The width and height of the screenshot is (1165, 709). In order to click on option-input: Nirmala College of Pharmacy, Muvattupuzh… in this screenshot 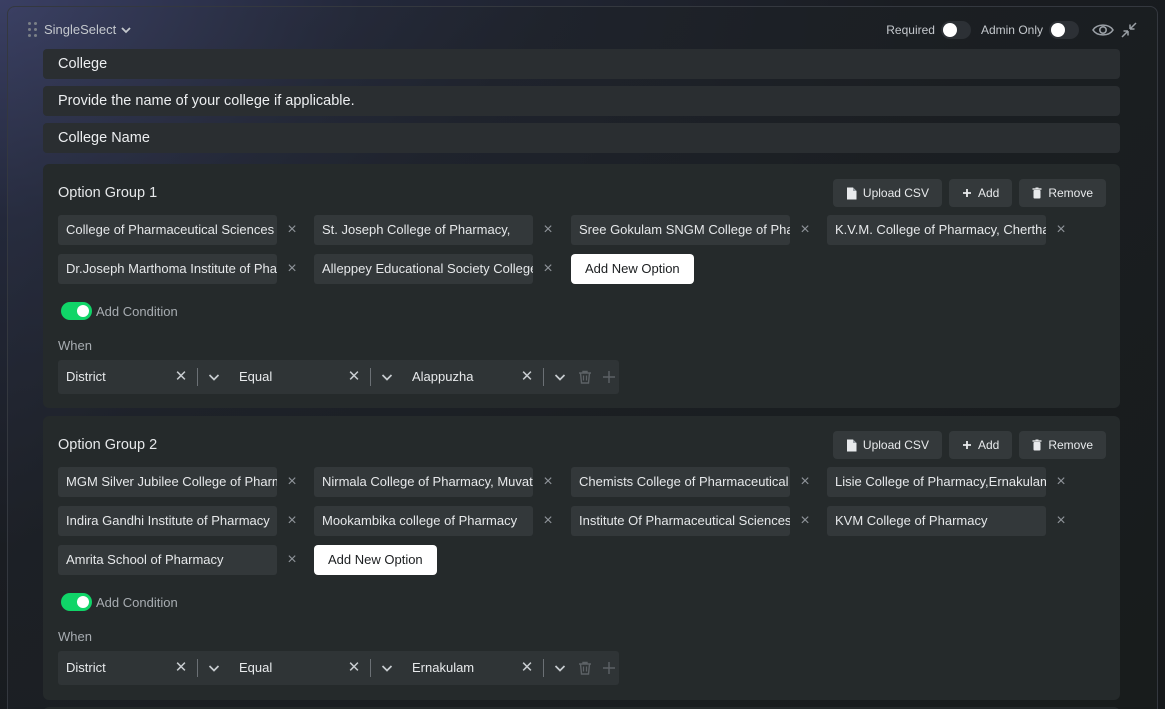, I will do `click(423, 482)`.